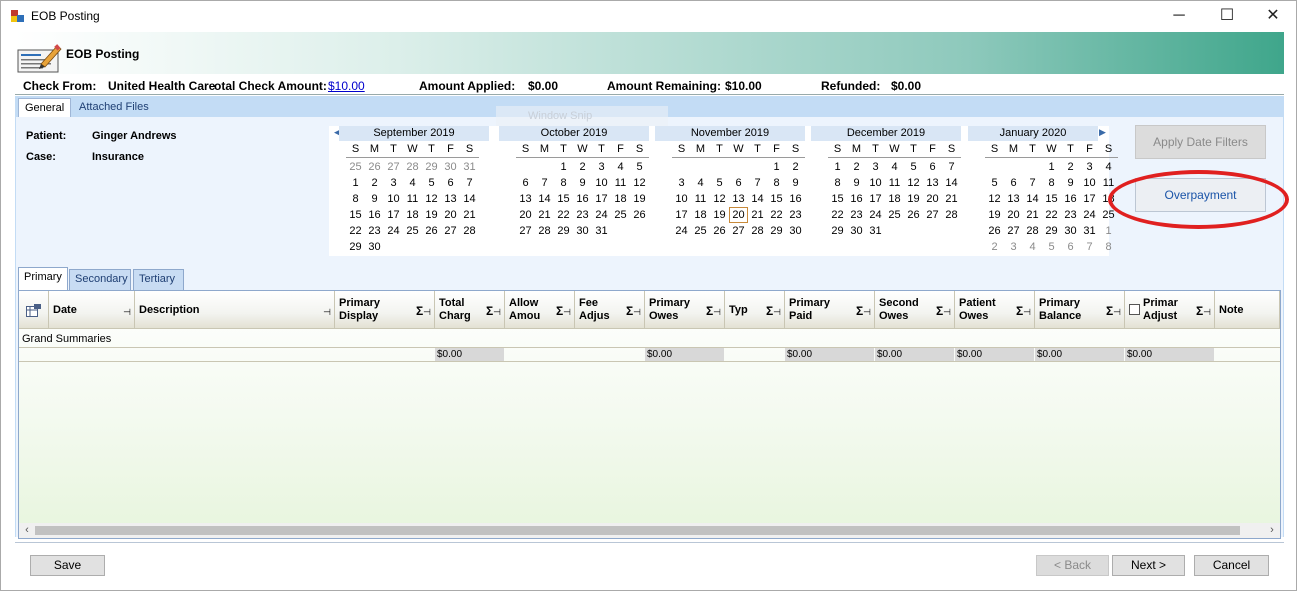 The height and width of the screenshot is (591, 1297). What do you see at coordinates (43, 278) in the screenshot?
I see `subtab-primary: Primary` at bounding box center [43, 278].